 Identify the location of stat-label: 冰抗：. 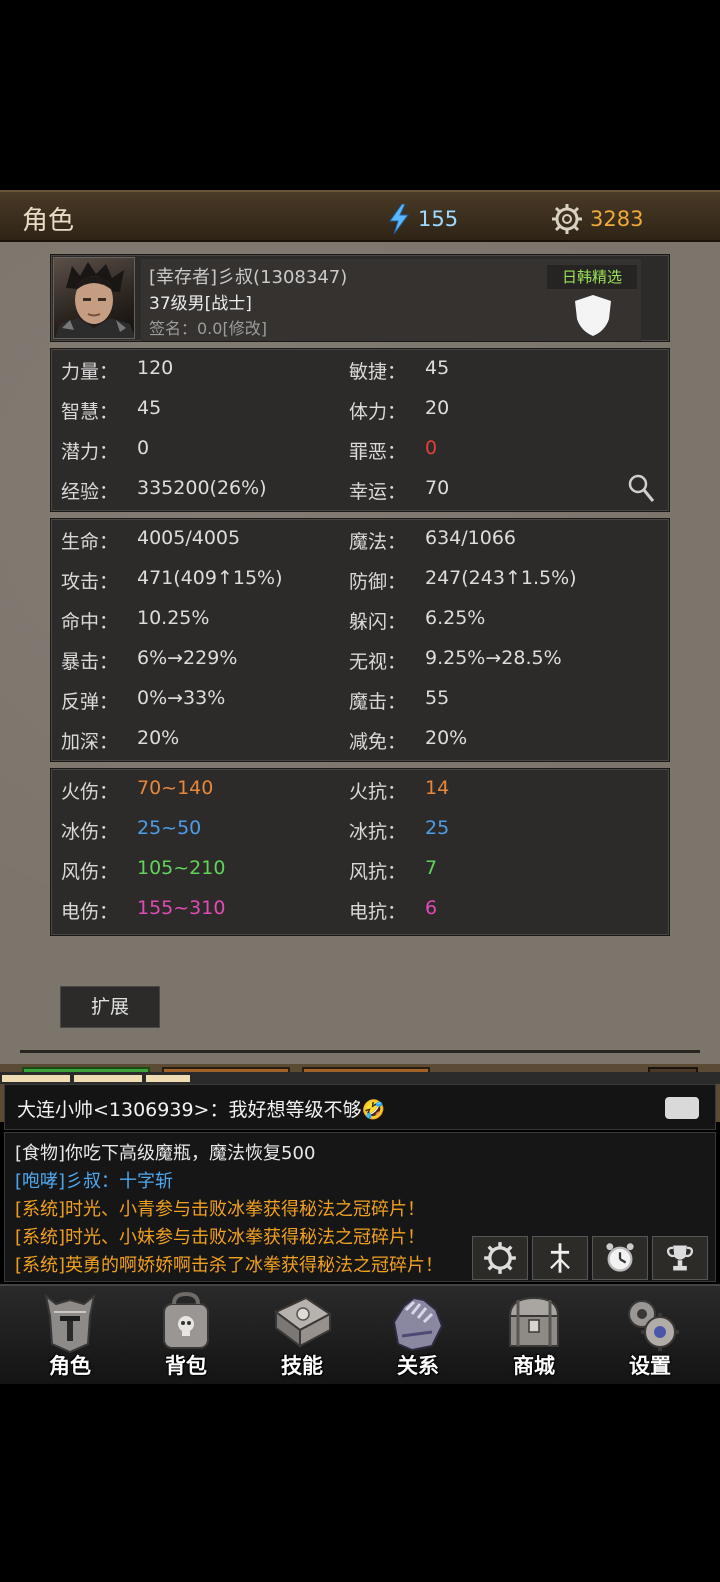
(378, 832).